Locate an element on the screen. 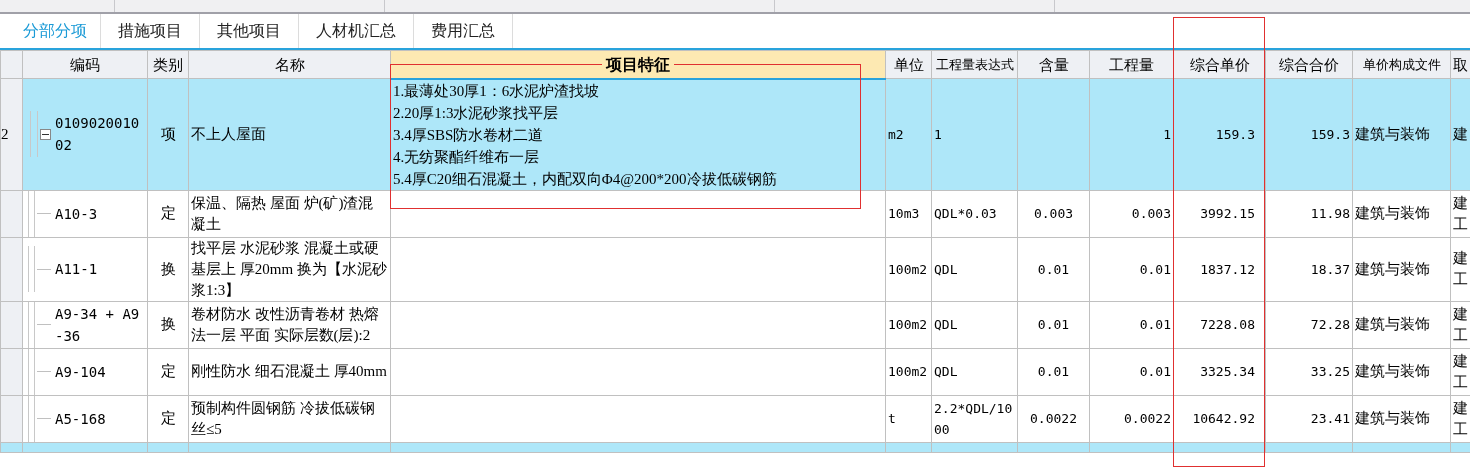  total-price-cell: 18.37 is located at coordinates (1309, 269).